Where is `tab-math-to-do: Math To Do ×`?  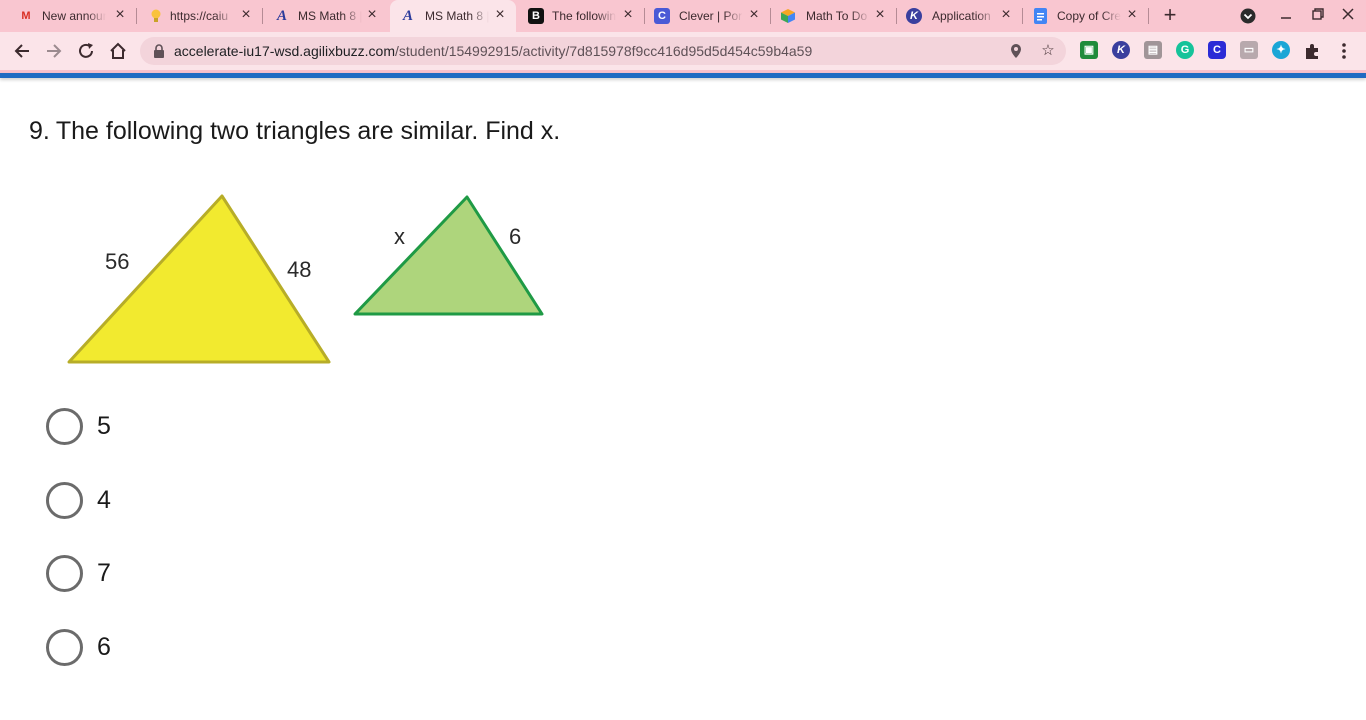
tab-math-to-do: Math To Do × is located at coordinates (834, 16).